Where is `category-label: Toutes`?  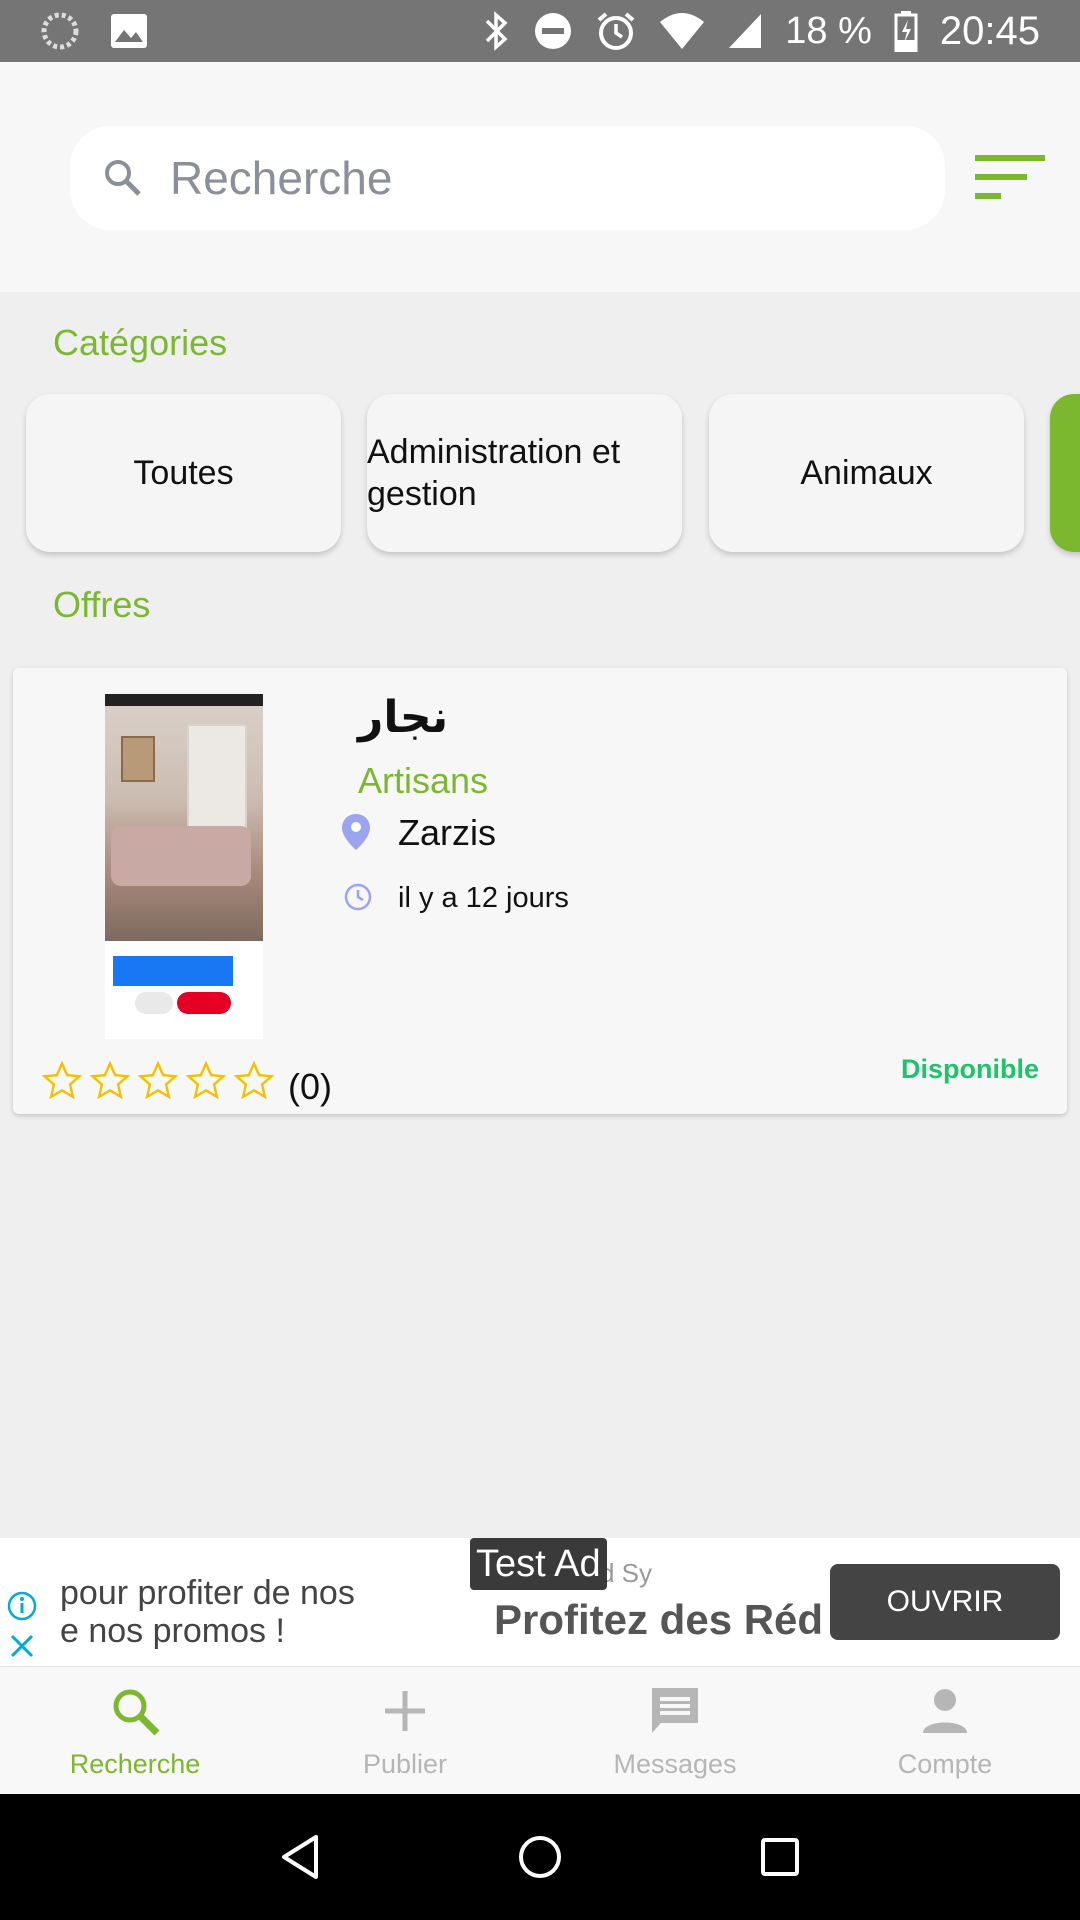 category-label: Toutes is located at coordinates (183, 472).